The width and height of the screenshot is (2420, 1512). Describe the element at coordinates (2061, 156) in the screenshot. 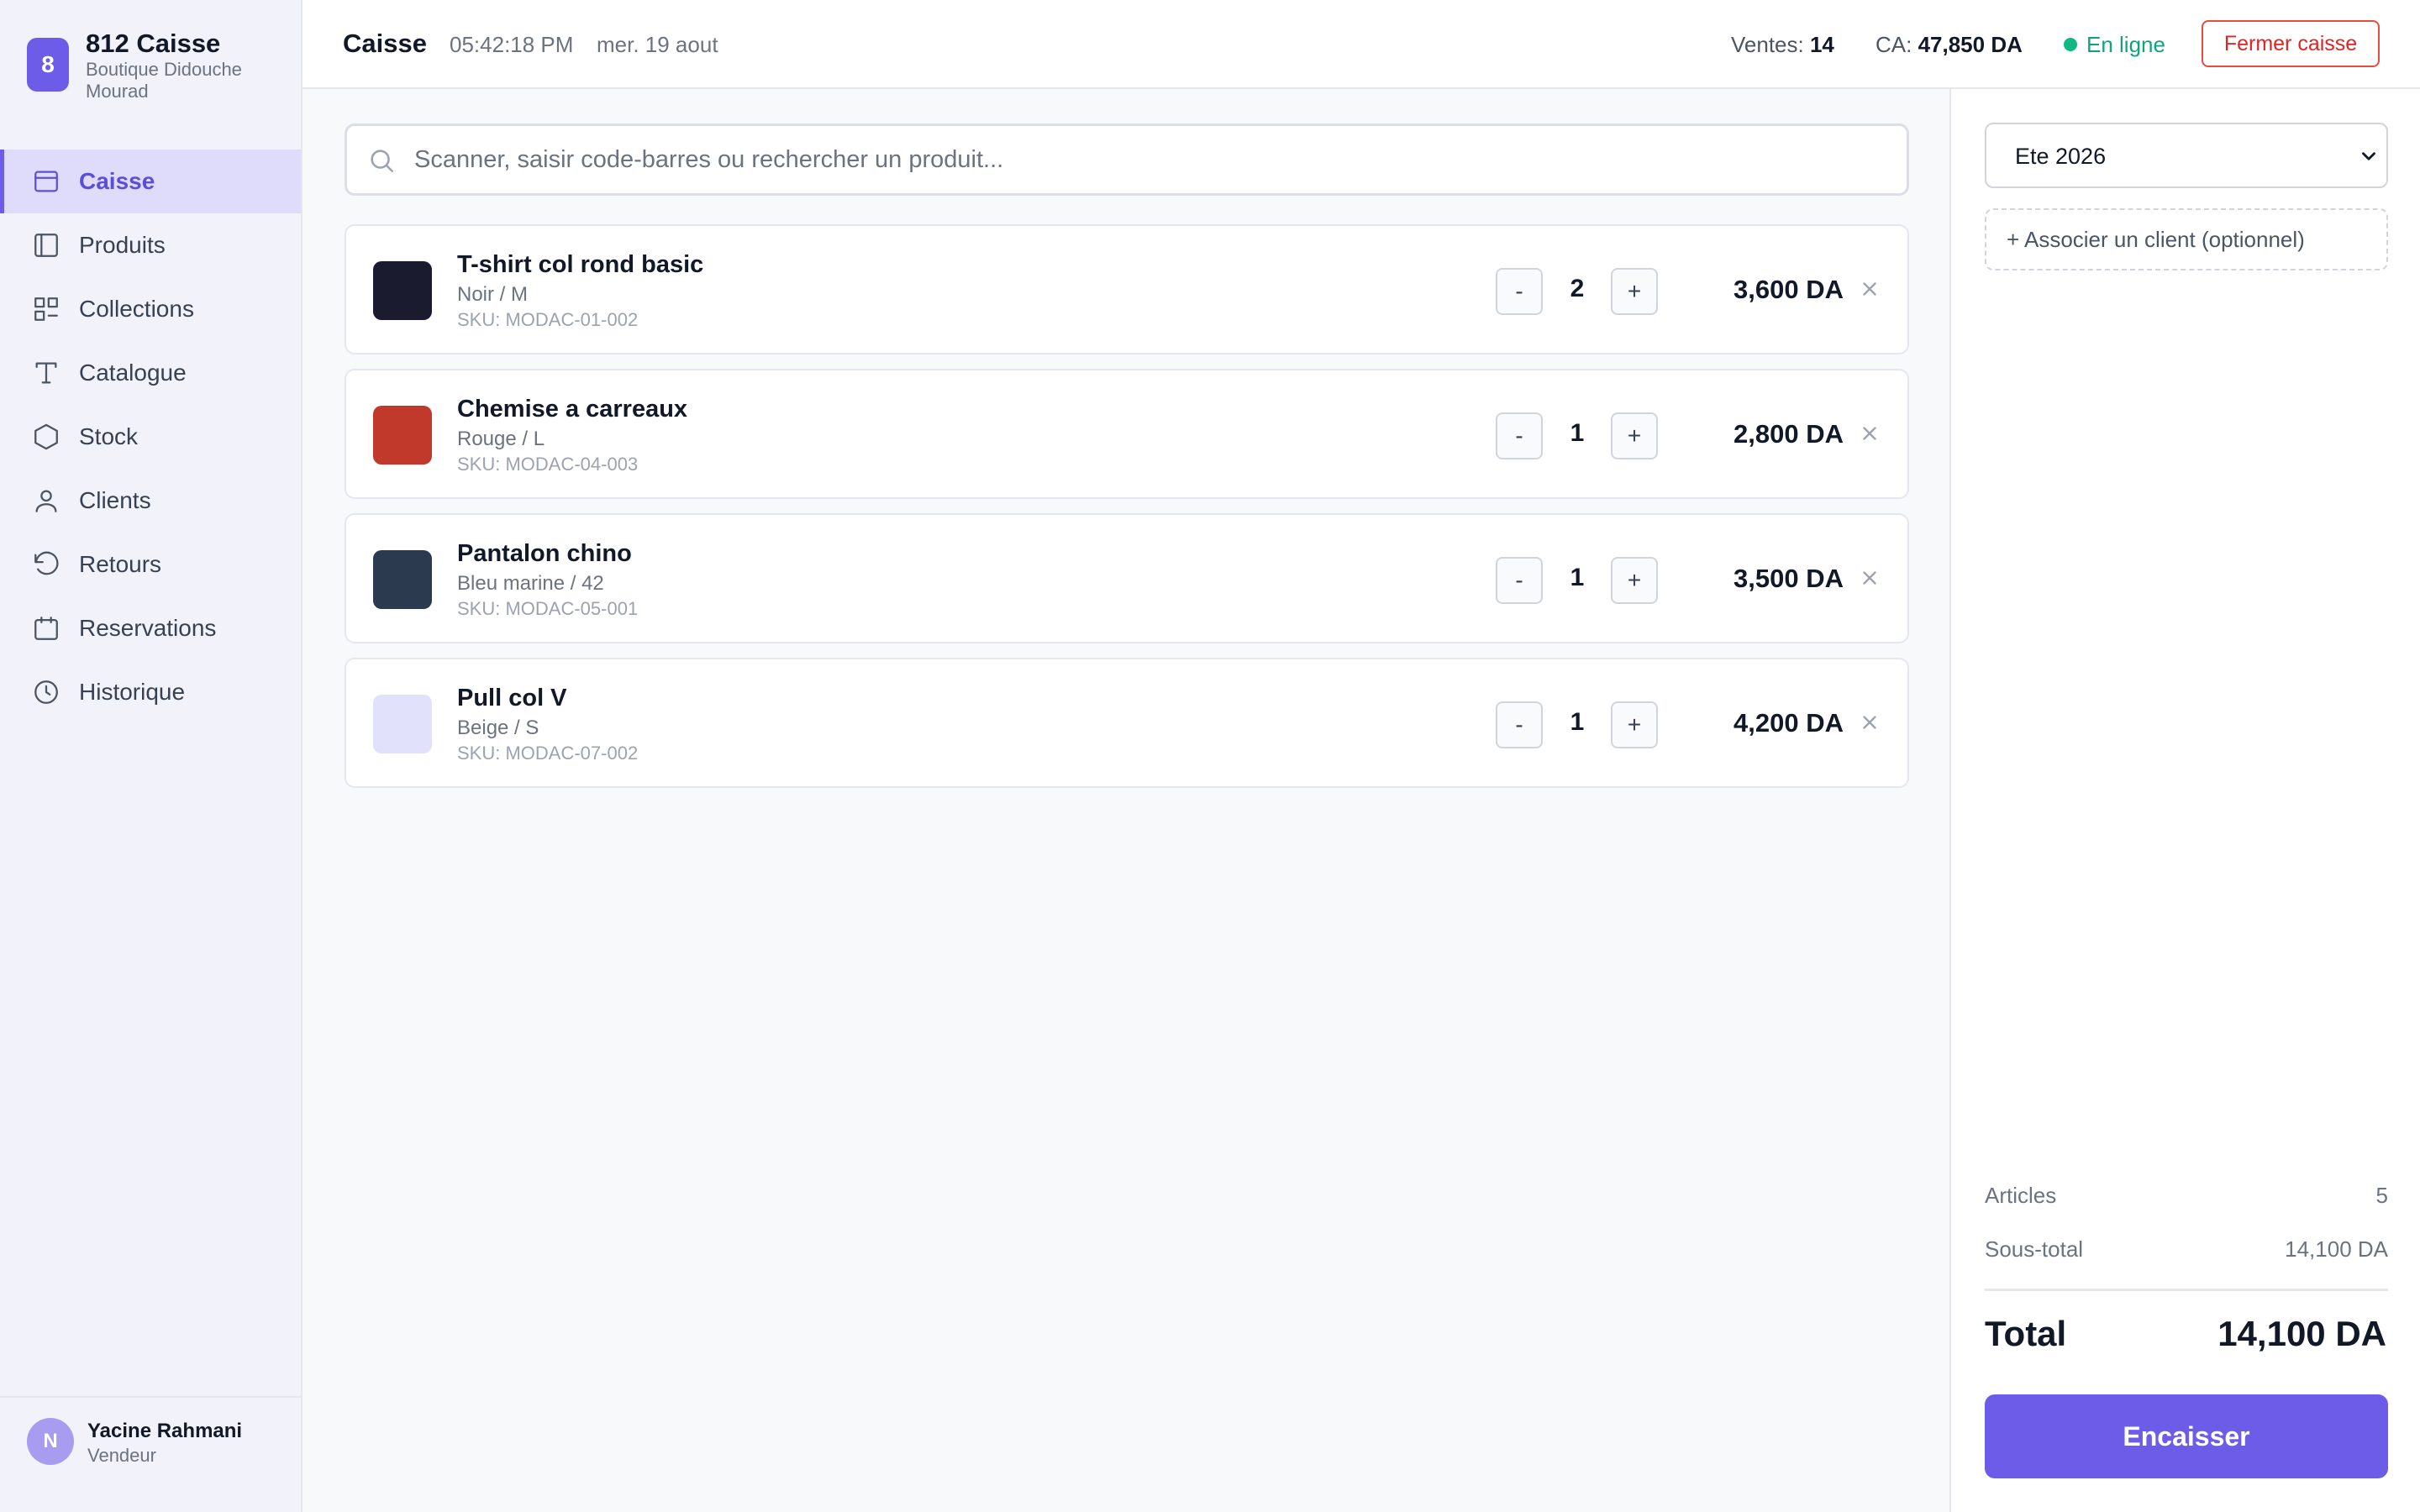

I see `collection-selected-value: Ete 2026` at that location.